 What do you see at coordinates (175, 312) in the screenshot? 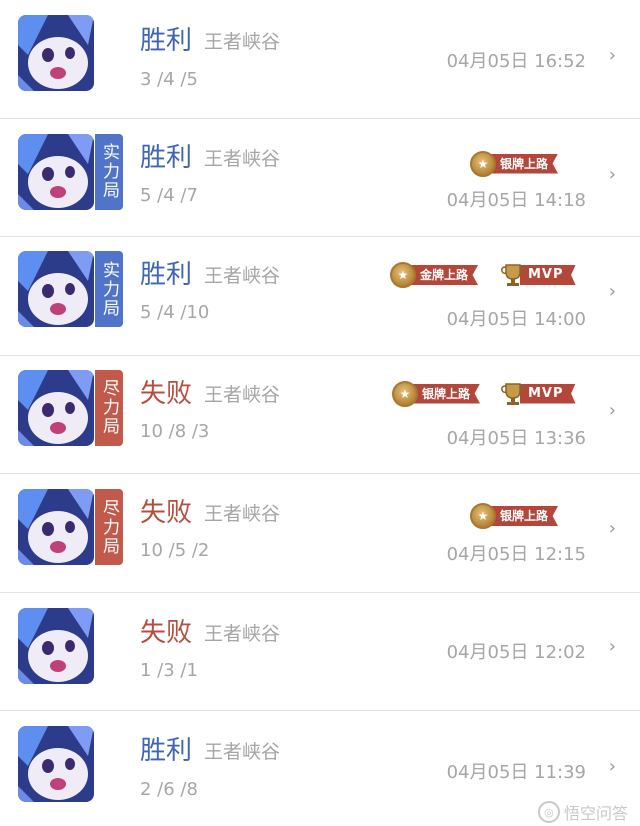
I see `kda-score: 5 /4 /10` at bounding box center [175, 312].